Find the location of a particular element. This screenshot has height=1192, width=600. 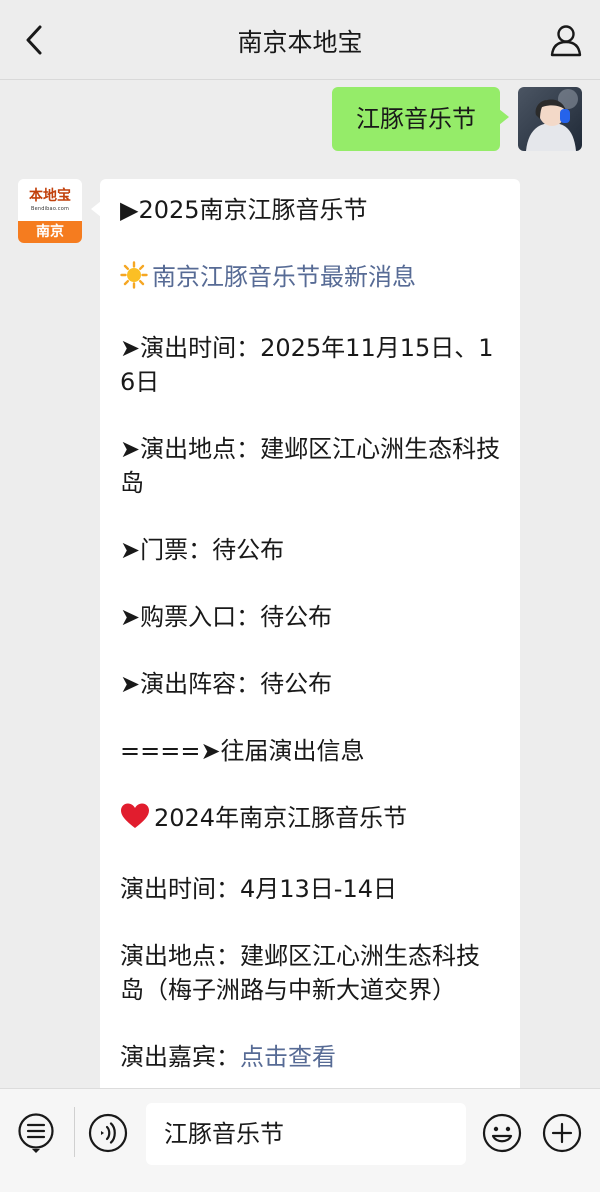

logo-badge: 本地宝 Bendibao.com is located at coordinates (50, 200).